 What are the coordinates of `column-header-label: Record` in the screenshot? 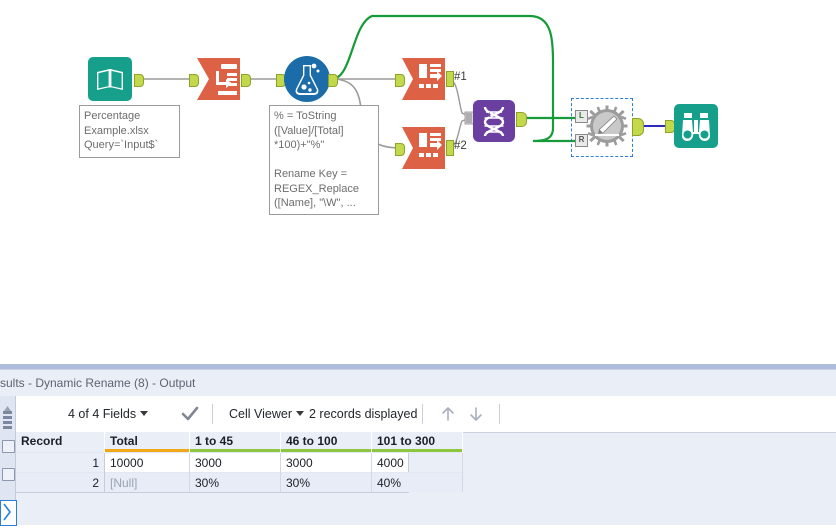 It's located at (42, 441).